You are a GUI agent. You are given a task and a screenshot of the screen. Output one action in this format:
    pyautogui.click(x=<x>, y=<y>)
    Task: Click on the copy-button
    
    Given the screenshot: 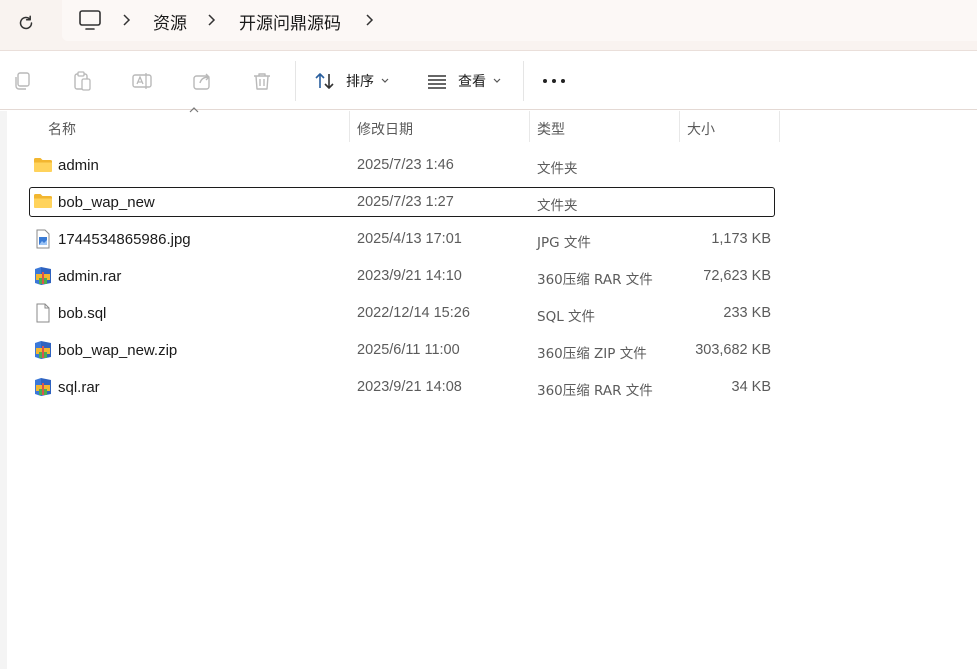 What is the action you would take?
    pyautogui.click(x=22, y=81)
    